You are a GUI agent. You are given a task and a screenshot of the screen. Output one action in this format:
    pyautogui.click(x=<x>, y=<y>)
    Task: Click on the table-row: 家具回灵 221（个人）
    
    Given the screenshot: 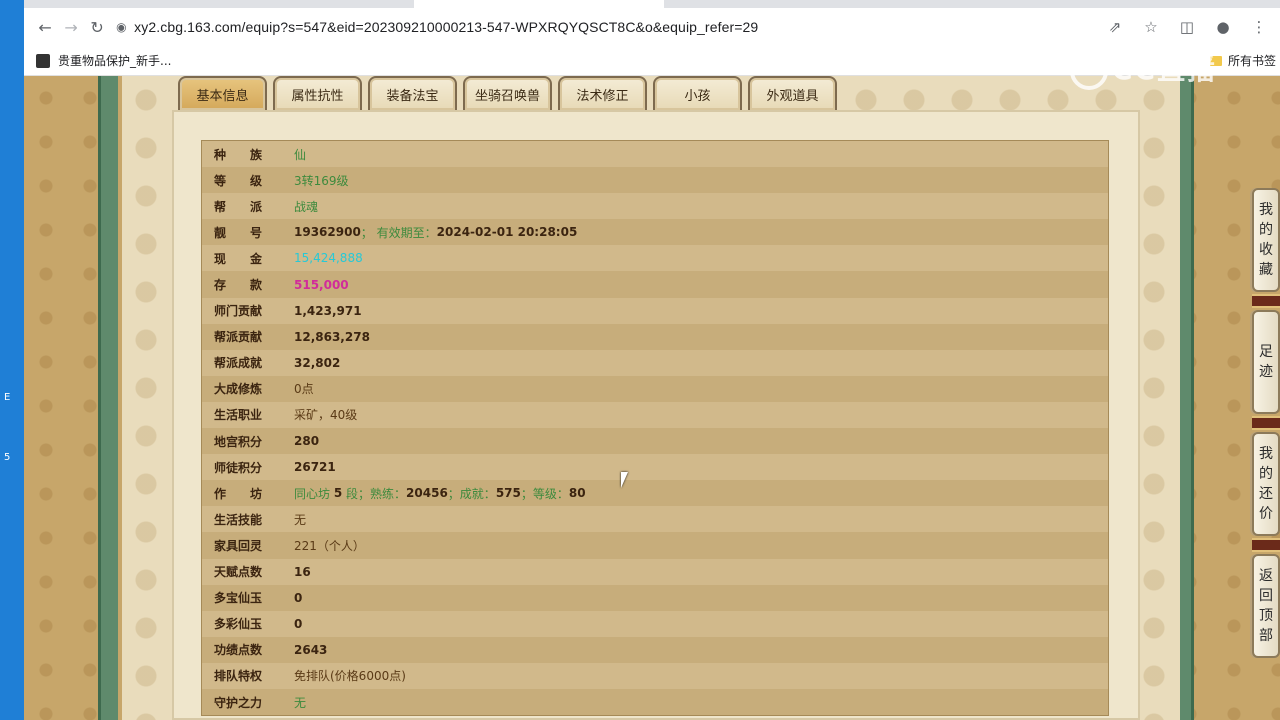 What is the action you would take?
    pyautogui.click(x=655, y=545)
    